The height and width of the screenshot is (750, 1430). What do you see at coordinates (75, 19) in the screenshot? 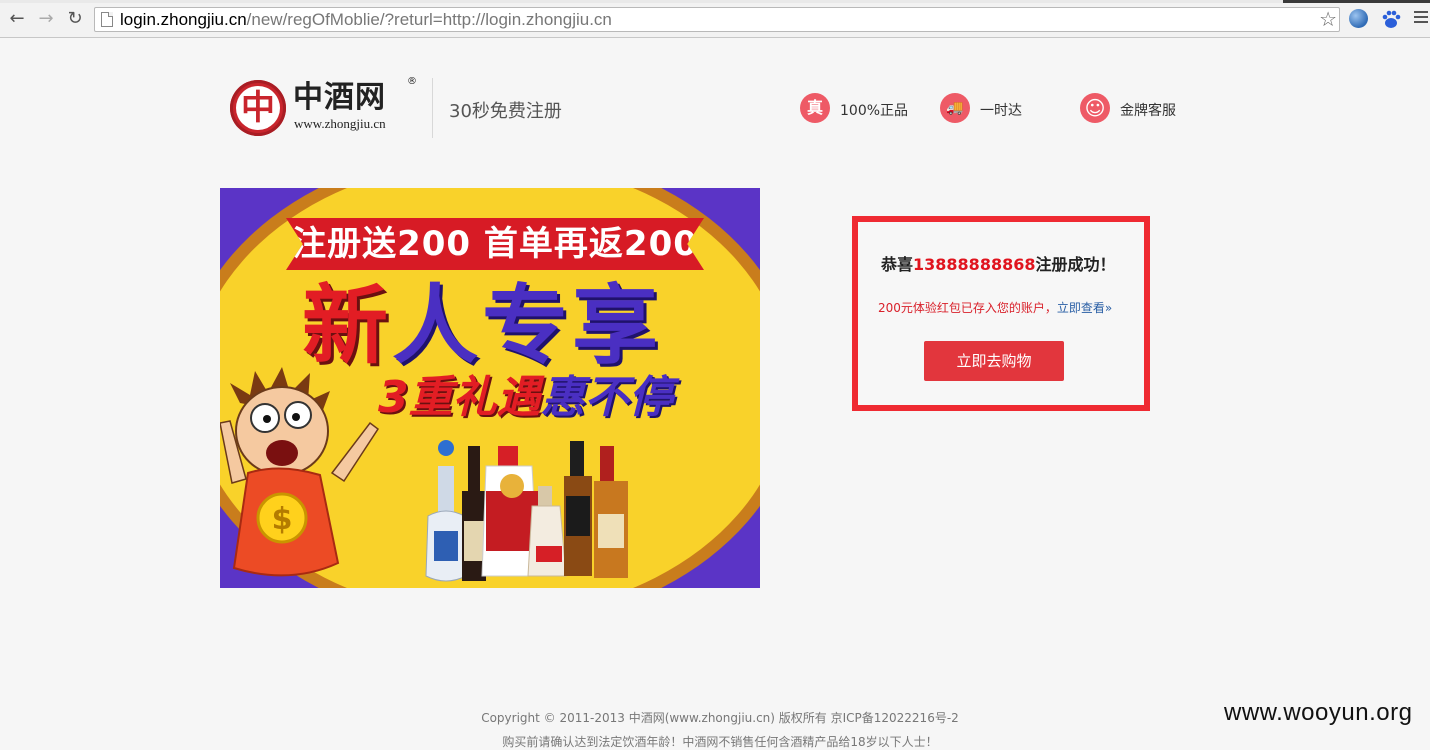
I see `reload-icon: ↻` at bounding box center [75, 19].